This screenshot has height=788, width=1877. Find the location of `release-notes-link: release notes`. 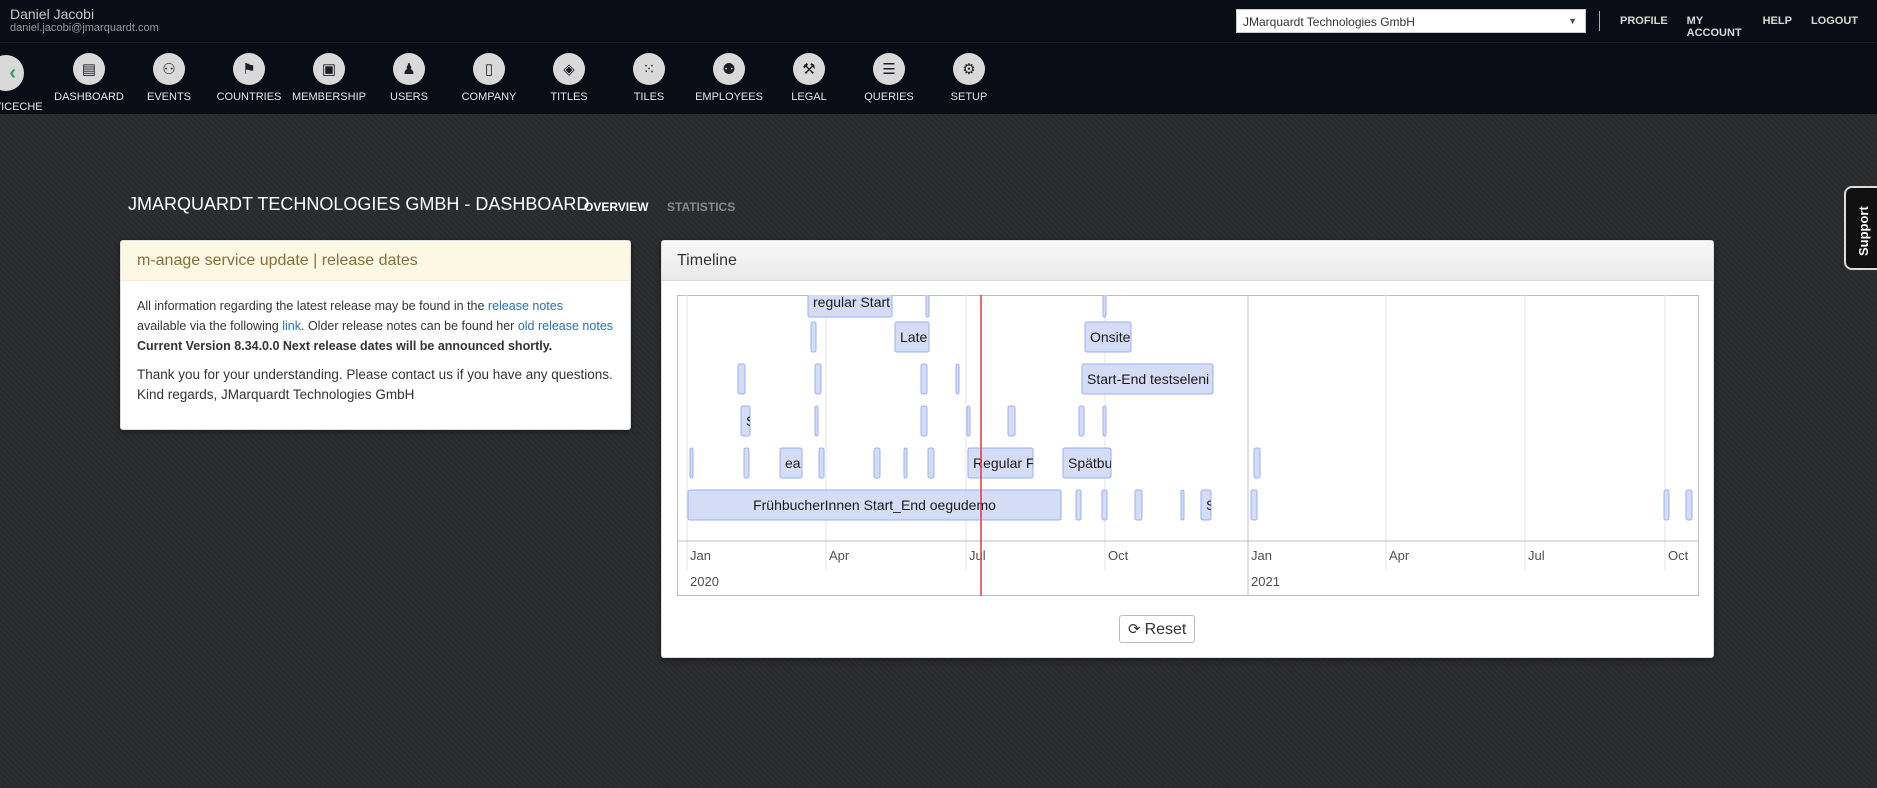

release-notes-link: release notes is located at coordinates (525, 306).